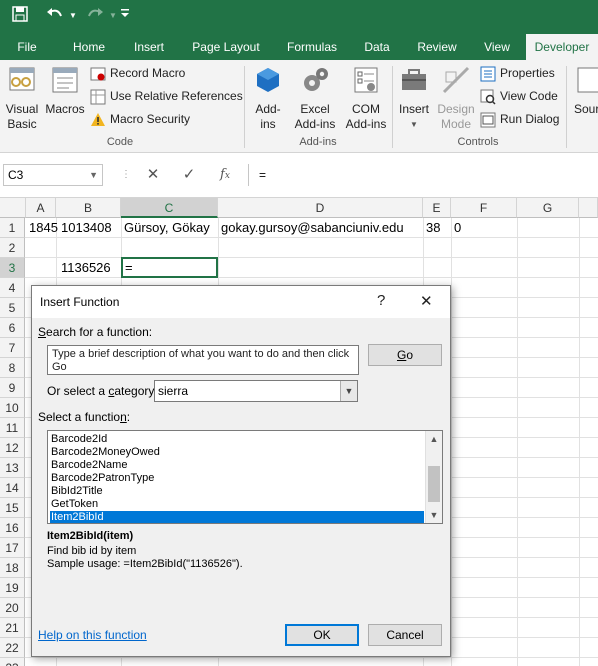 The image size is (598, 666). I want to click on row-header: 10, so click(12, 408).